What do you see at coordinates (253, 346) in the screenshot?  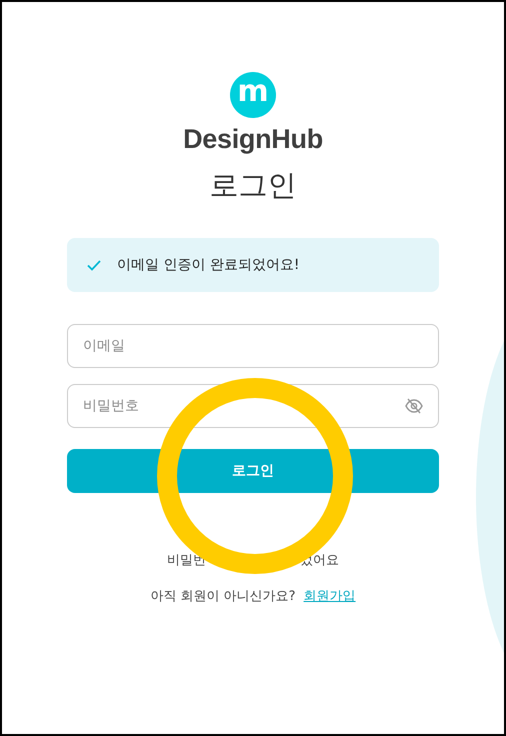 I see `email-field: 이메일` at bounding box center [253, 346].